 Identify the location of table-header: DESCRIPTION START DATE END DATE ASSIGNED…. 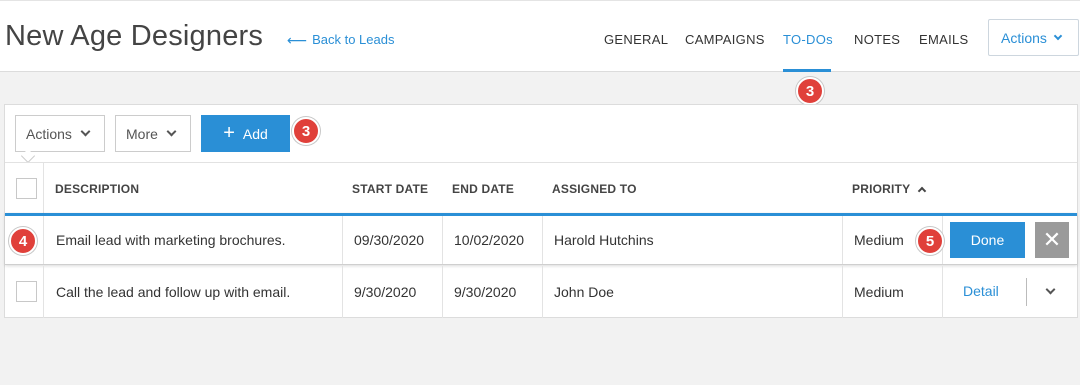
(541, 187).